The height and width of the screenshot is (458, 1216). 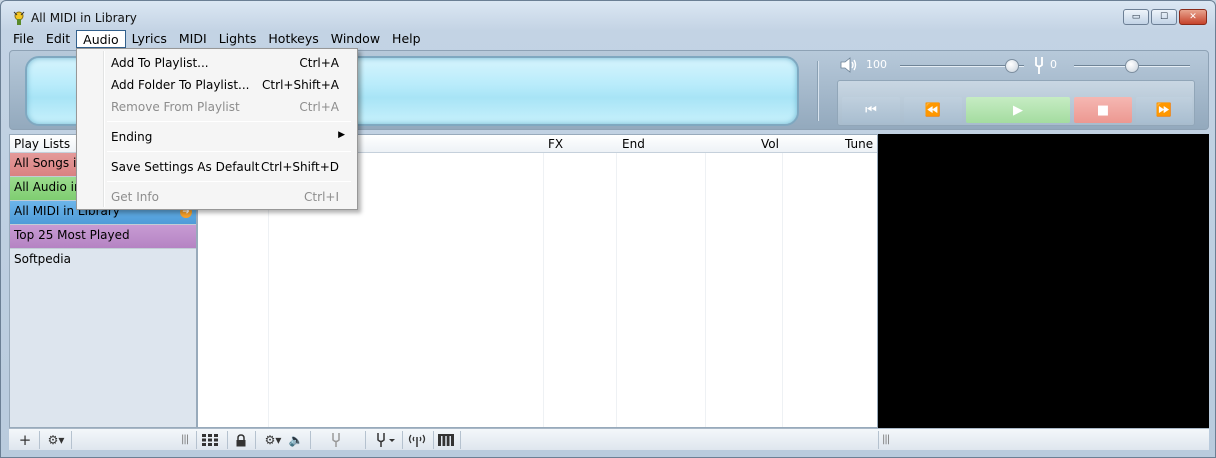 What do you see at coordinates (175, 107) in the screenshot?
I see `menu-item-label: Remove From Playlist` at bounding box center [175, 107].